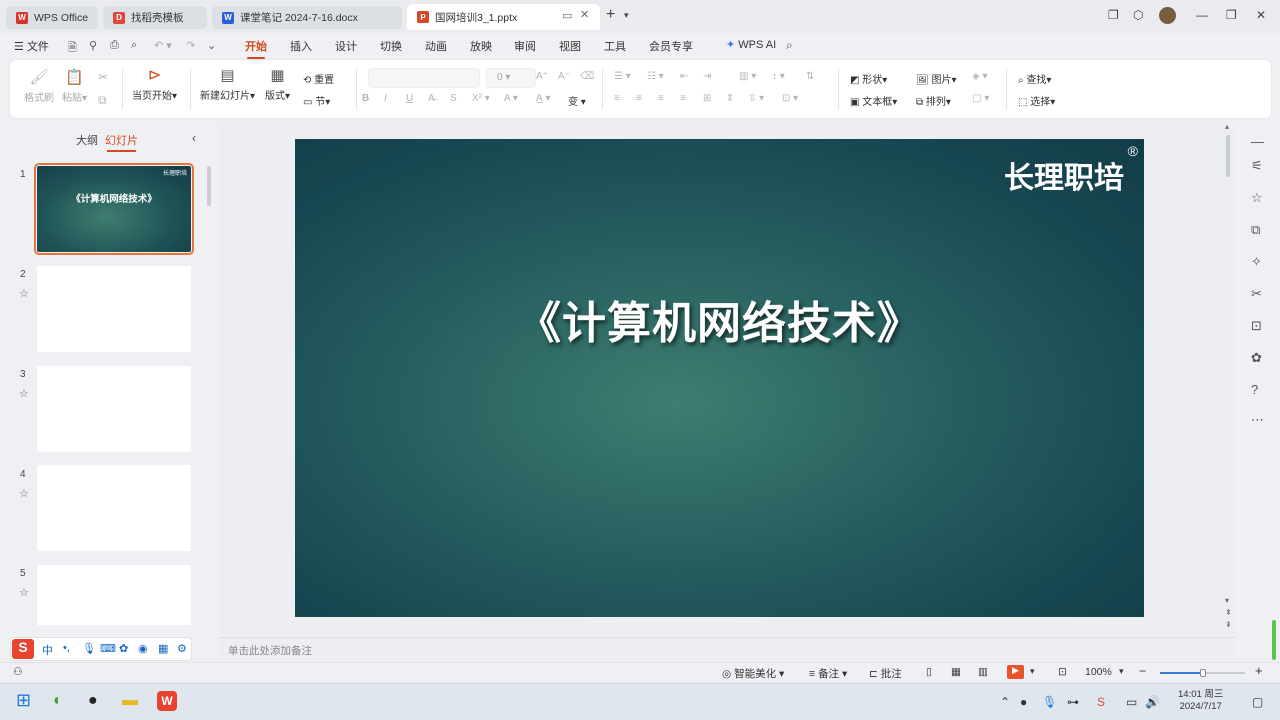 The image size is (1280, 720). What do you see at coordinates (87, 140) in the screenshot?
I see `tab-outline: 大纲` at bounding box center [87, 140].